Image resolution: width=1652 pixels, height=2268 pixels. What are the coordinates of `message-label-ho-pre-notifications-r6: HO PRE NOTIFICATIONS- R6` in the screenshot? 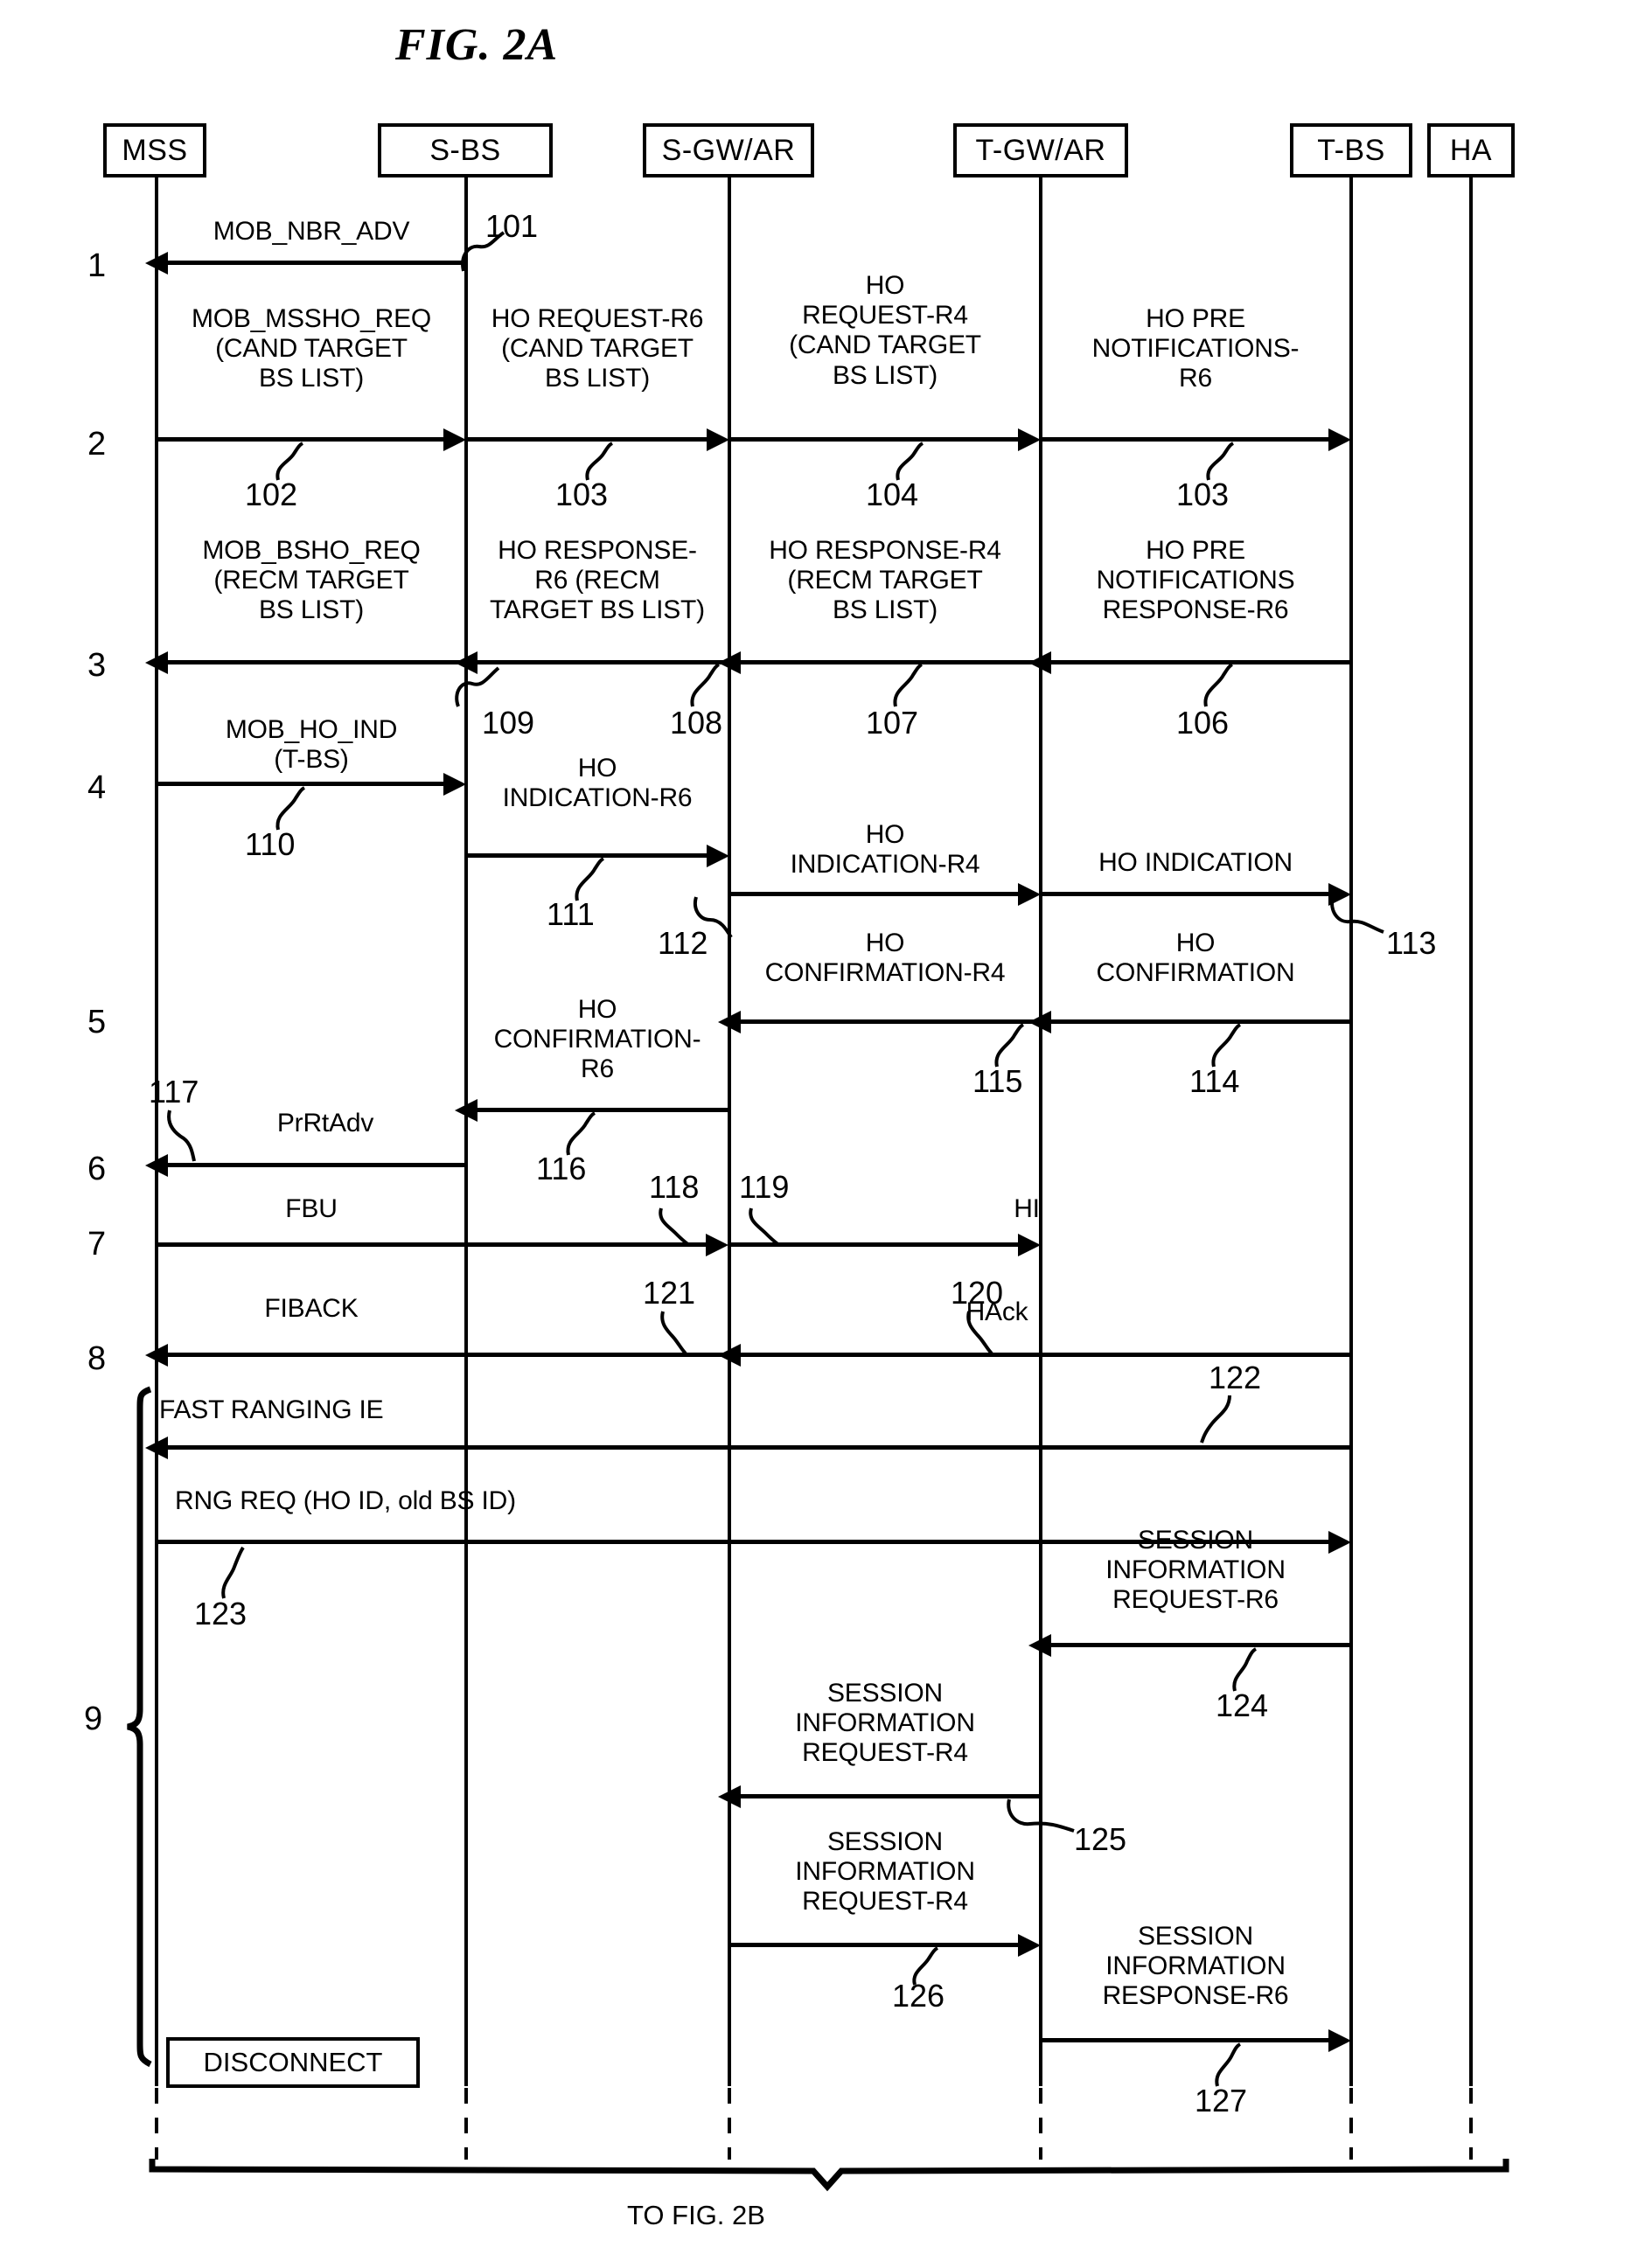 It's located at (1195, 348).